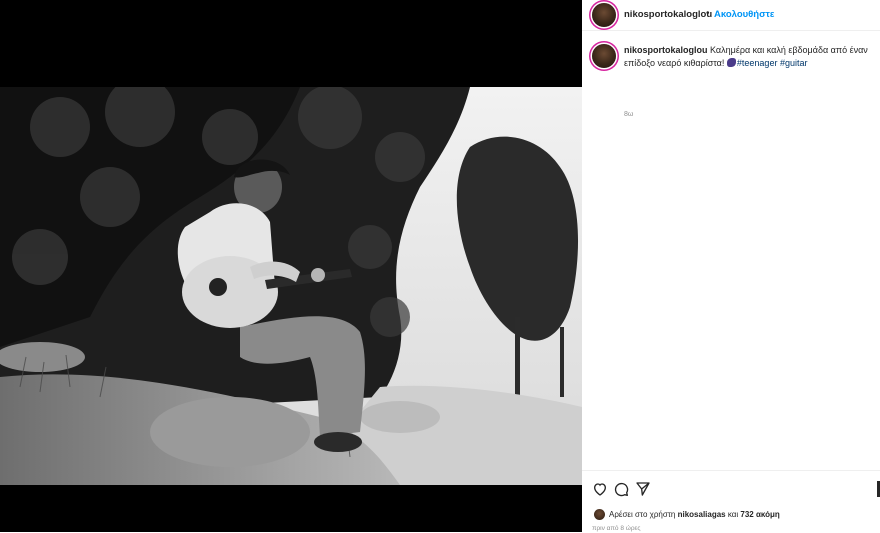 This screenshot has width=880, height=533. Describe the element at coordinates (642, 514) in the screenshot. I see `likes-prefix: Αρέσει στο χρήστη` at that location.